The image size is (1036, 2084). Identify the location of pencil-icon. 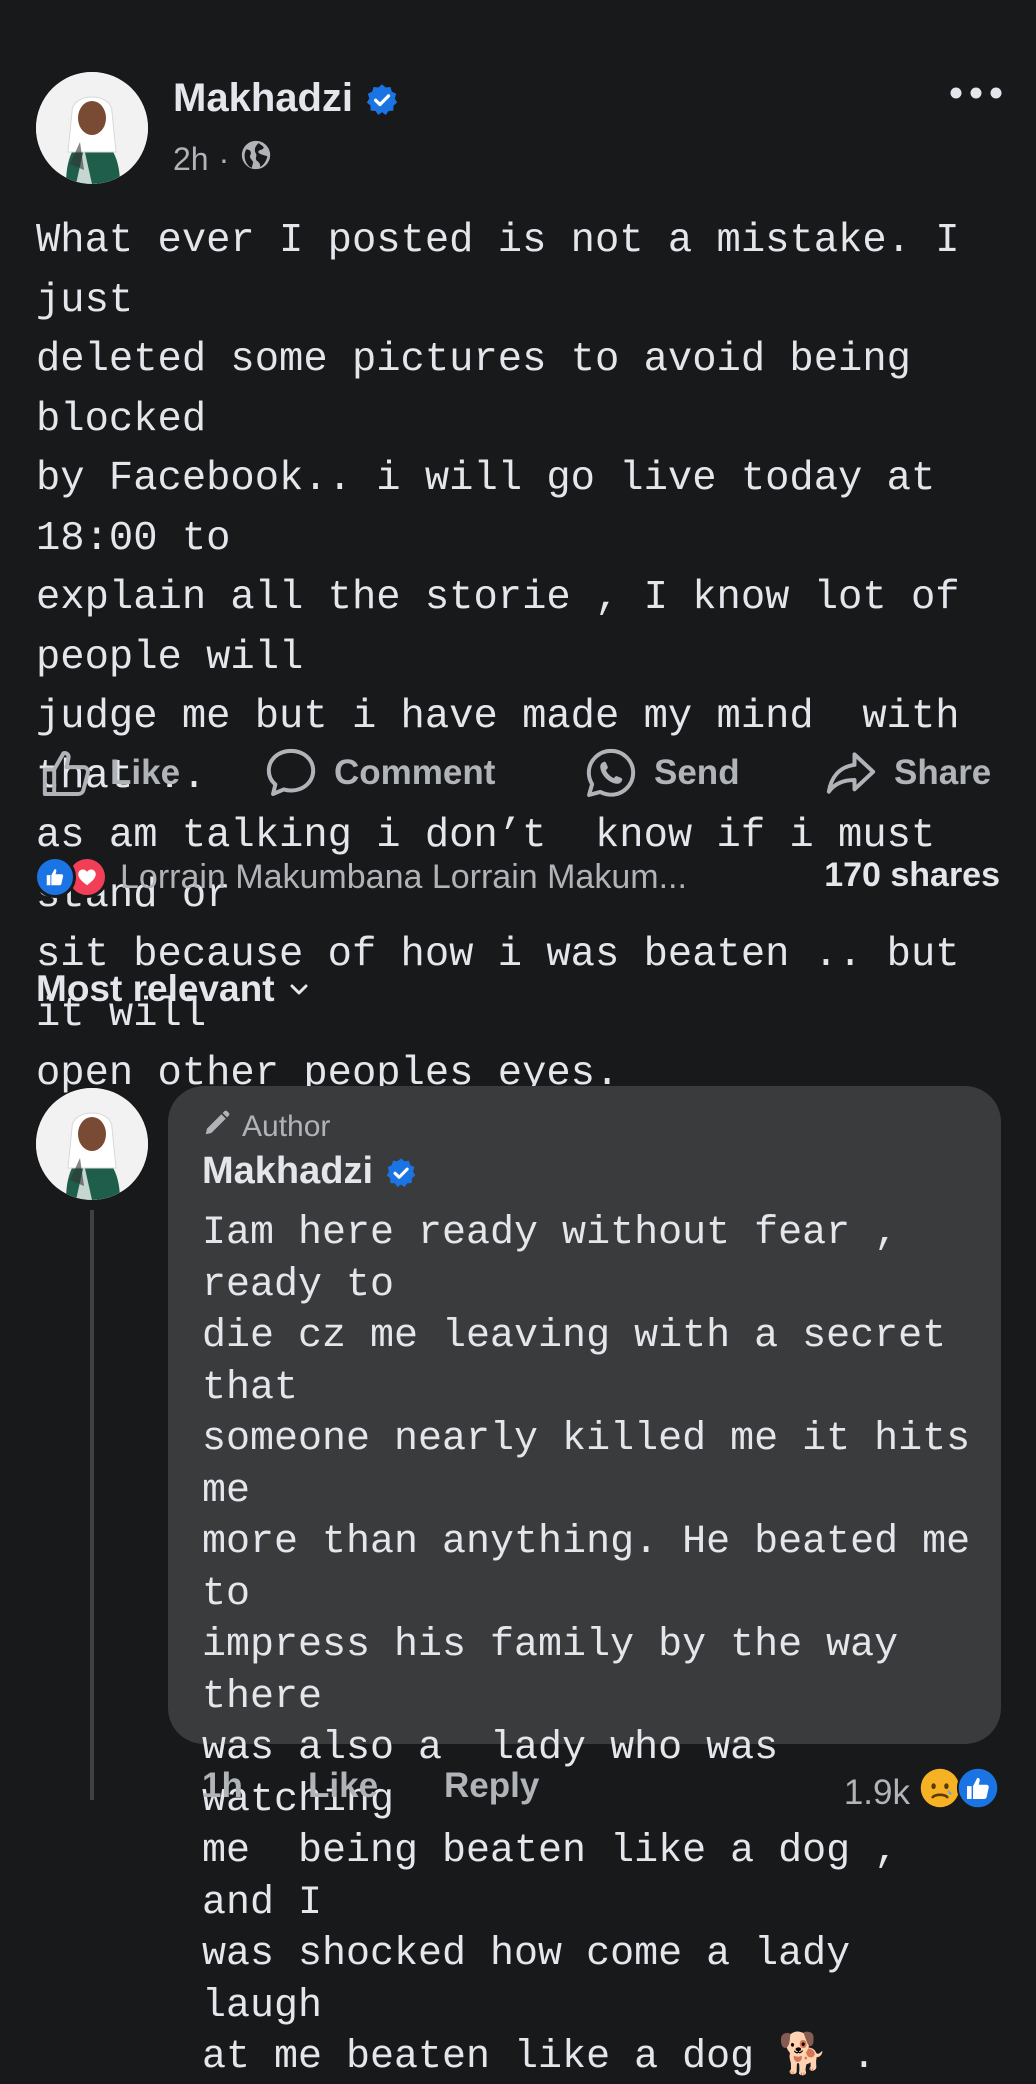
(217, 1127).